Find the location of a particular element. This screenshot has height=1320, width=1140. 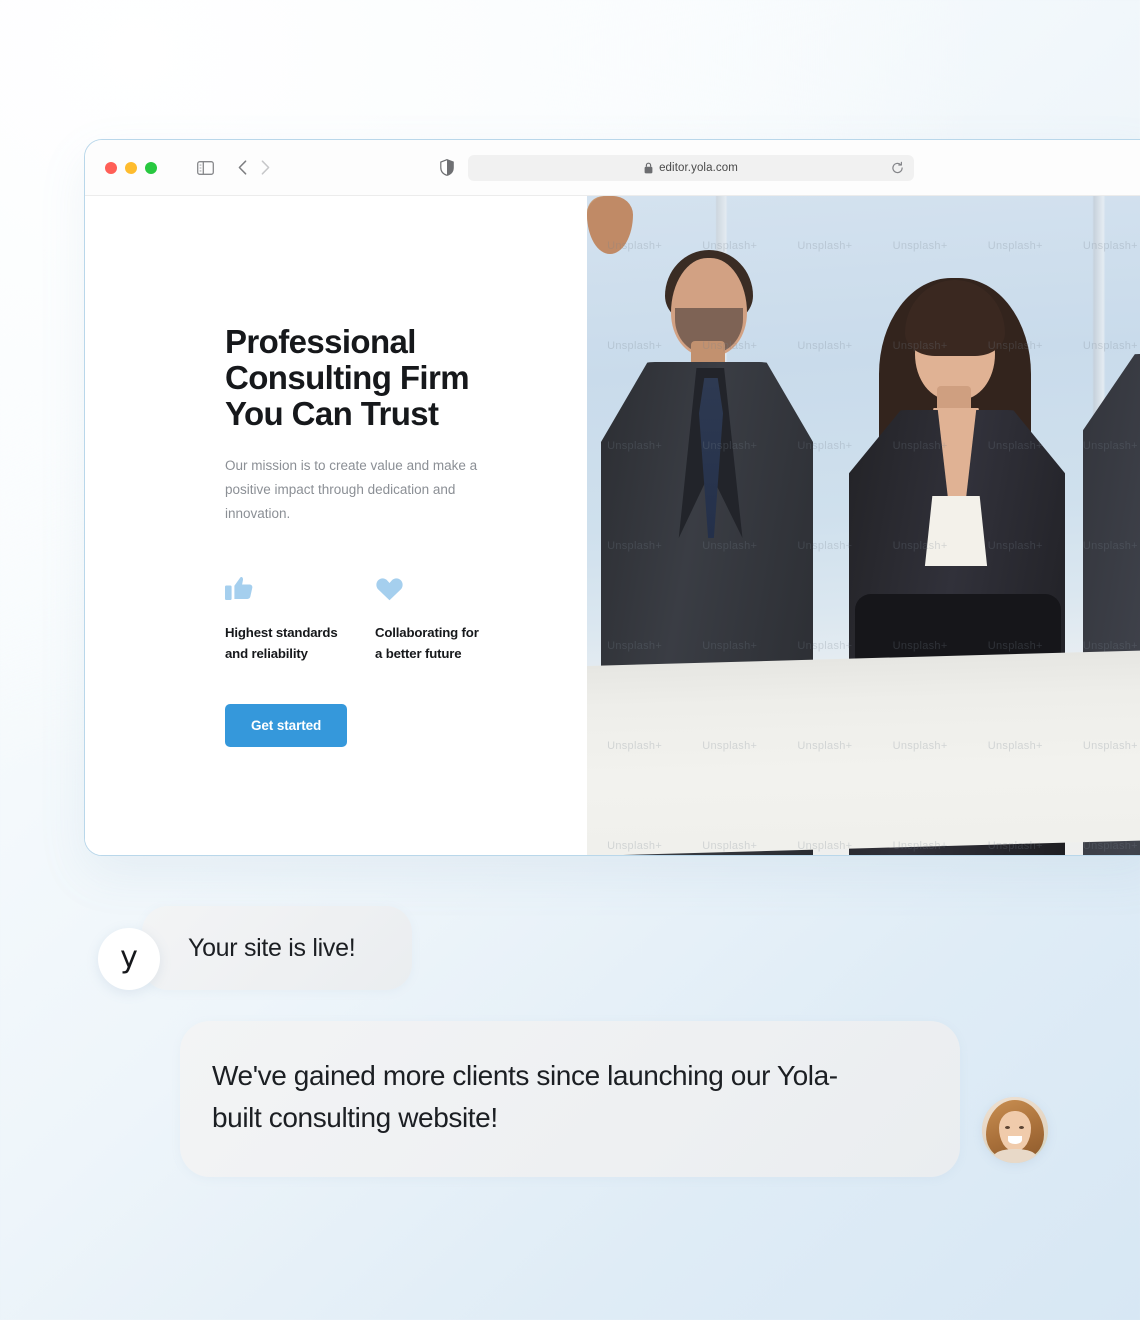

browser-titlebar: editor.yola.com is located at coordinates (612, 168).